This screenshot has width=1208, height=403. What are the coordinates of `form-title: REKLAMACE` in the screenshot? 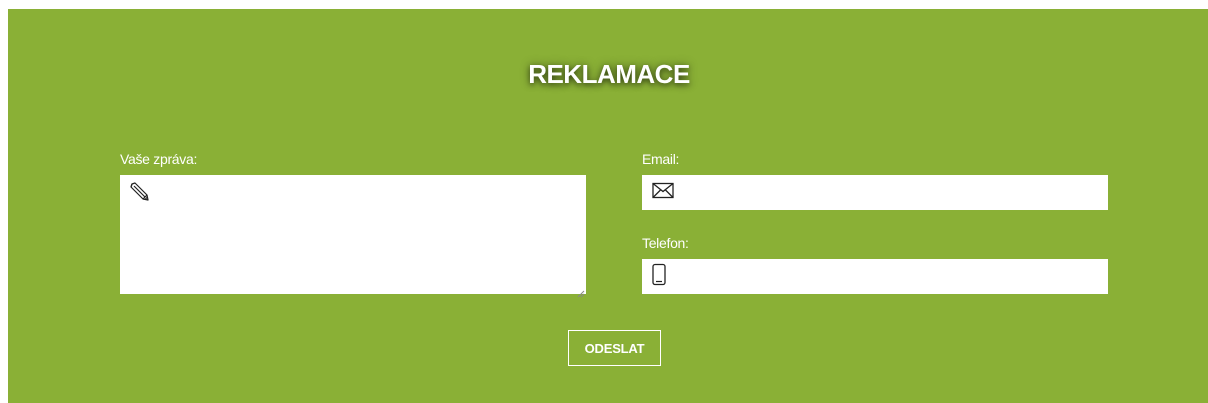 It's located at (609, 74).